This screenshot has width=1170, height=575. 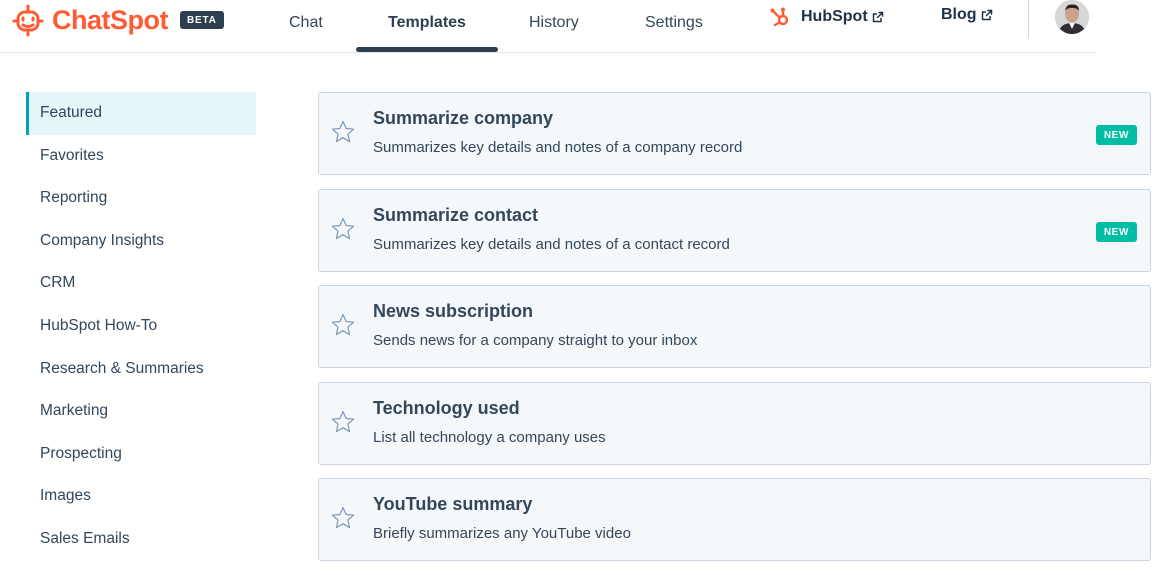 I want to click on sidebar-item-company-insights: Company Insights, so click(x=141, y=241).